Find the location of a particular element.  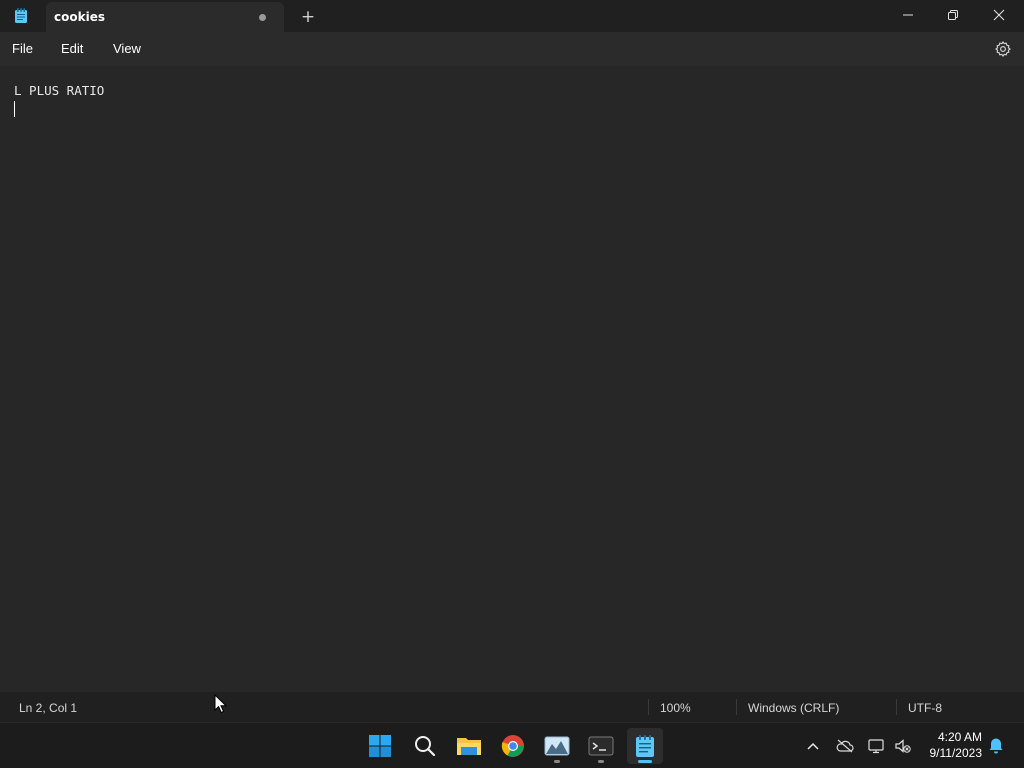

search-icon is located at coordinates (425, 746).